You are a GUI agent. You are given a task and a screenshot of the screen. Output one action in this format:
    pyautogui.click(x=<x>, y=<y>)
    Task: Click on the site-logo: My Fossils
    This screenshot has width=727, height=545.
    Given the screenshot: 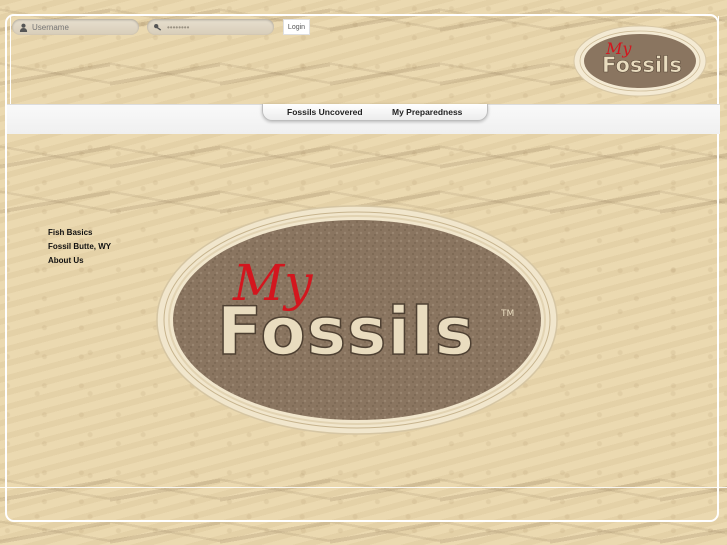 What is the action you would take?
    pyautogui.click(x=640, y=61)
    